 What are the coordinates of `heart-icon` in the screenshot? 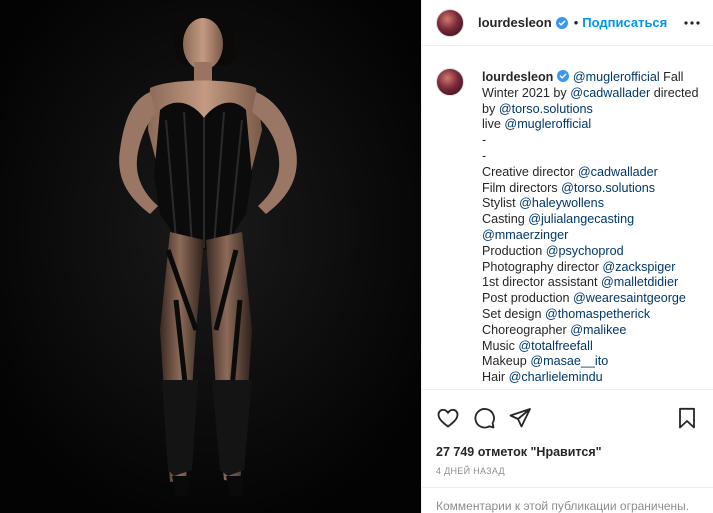 It's located at (448, 418).